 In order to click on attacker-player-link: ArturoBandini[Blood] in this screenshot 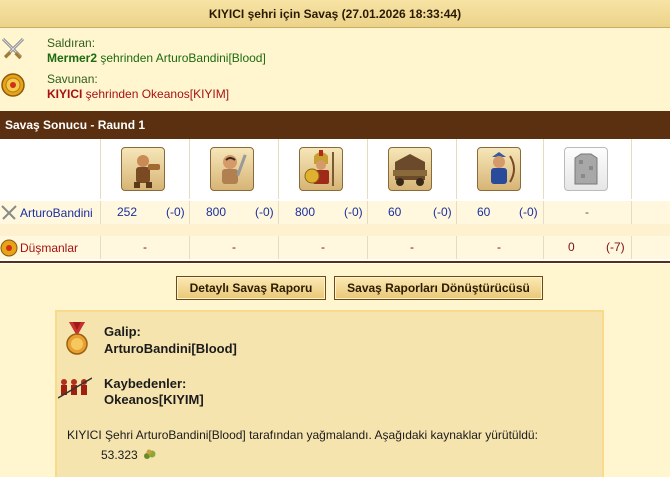, I will do `click(211, 58)`.